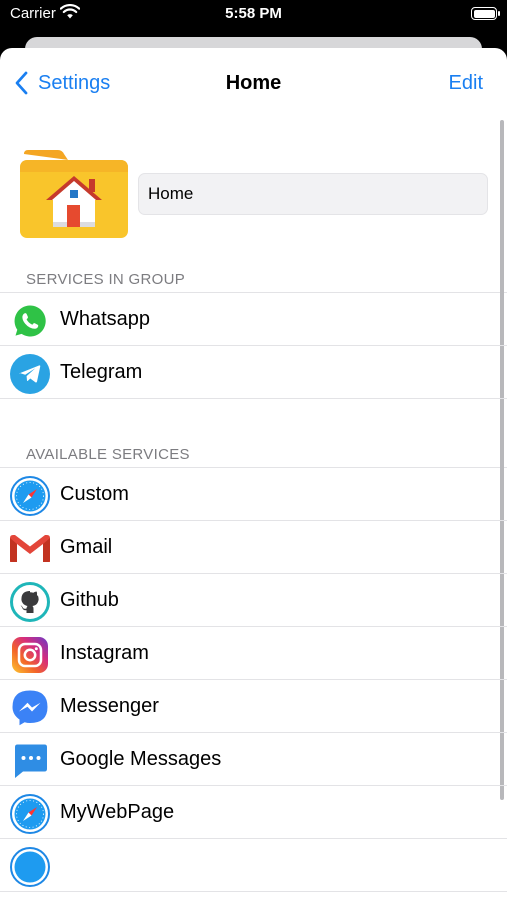 This screenshot has width=507, height=918. What do you see at coordinates (30, 708) in the screenshot?
I see `messenger-icon` at bounding box center [30, 708].